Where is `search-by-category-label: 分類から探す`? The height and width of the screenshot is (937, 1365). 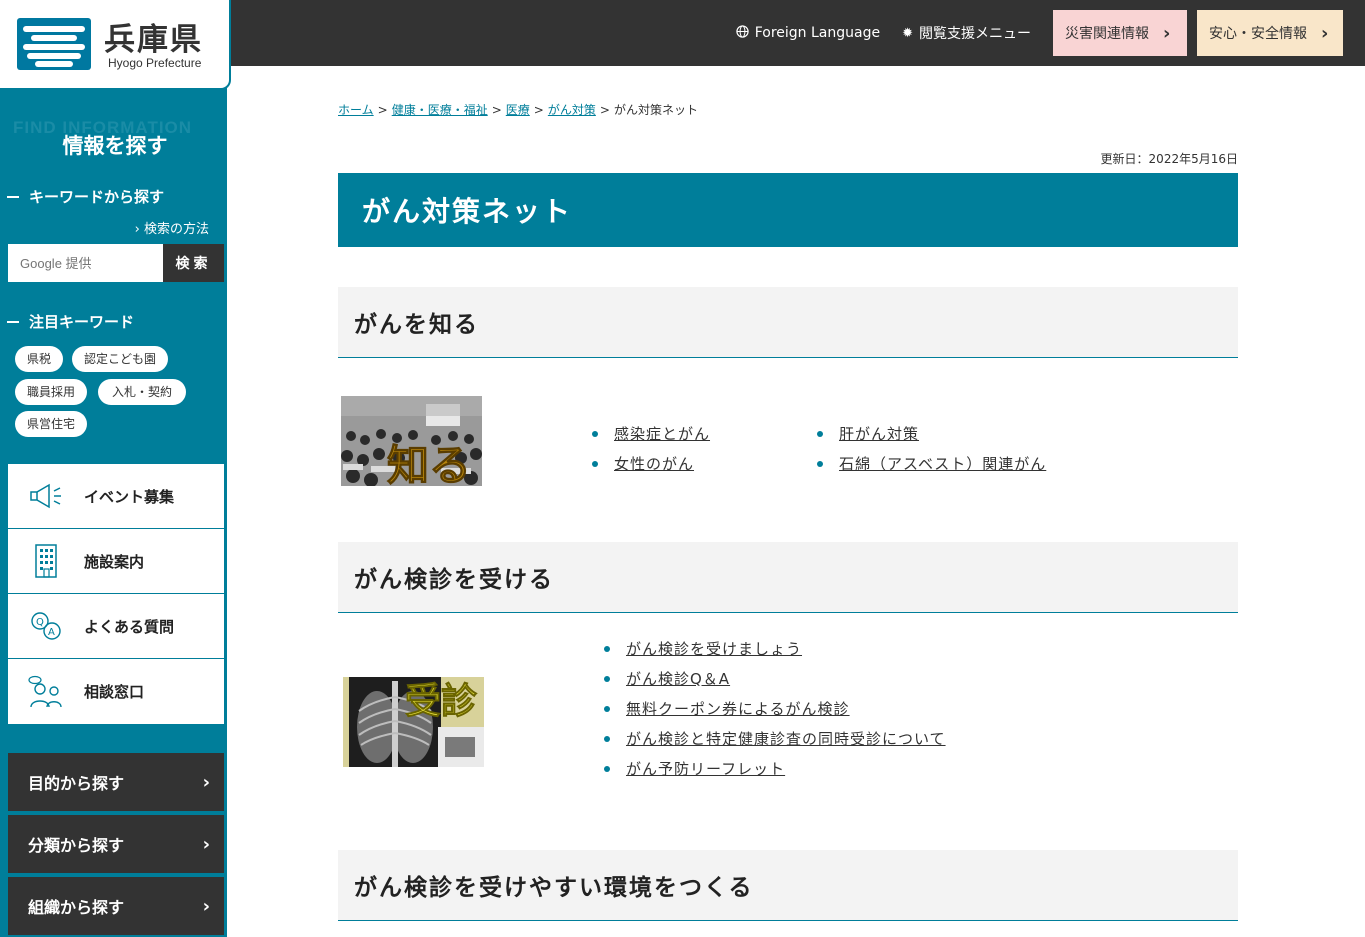 search-by-category-label: 分類から探す is located at coordinates (76, 845).